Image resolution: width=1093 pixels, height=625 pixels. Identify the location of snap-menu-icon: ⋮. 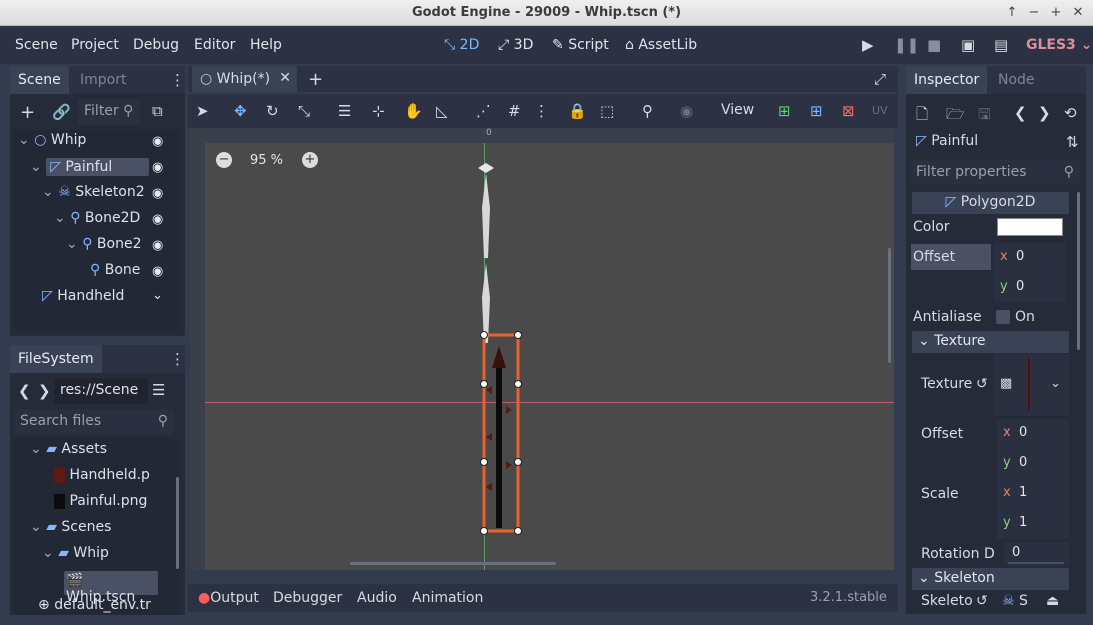
(541, 111).